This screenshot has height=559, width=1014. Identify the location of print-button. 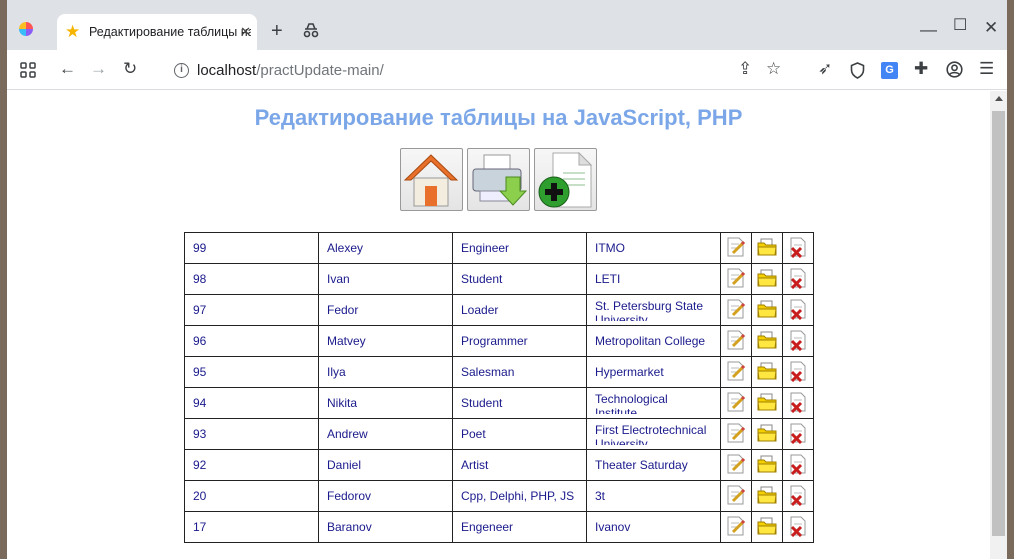
(498, 179).